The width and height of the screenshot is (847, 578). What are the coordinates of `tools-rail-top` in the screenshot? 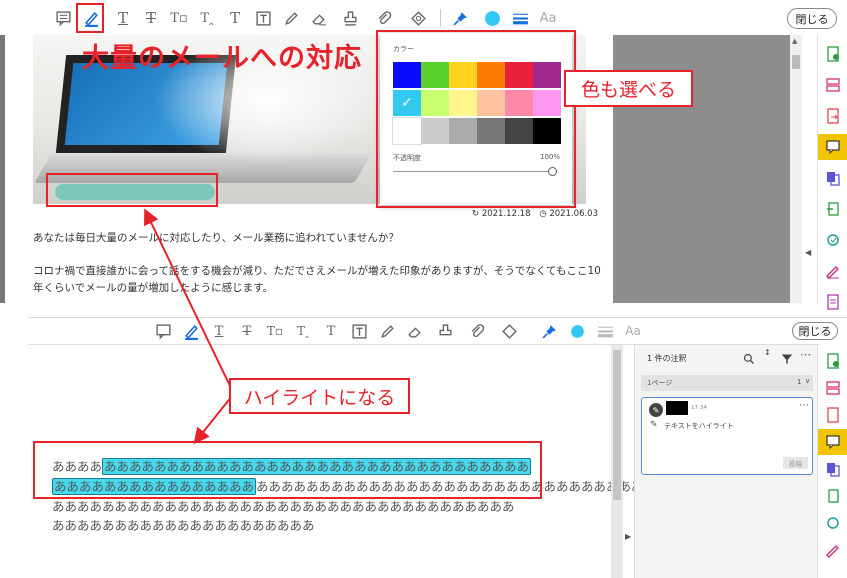 It's located at (832, 172).